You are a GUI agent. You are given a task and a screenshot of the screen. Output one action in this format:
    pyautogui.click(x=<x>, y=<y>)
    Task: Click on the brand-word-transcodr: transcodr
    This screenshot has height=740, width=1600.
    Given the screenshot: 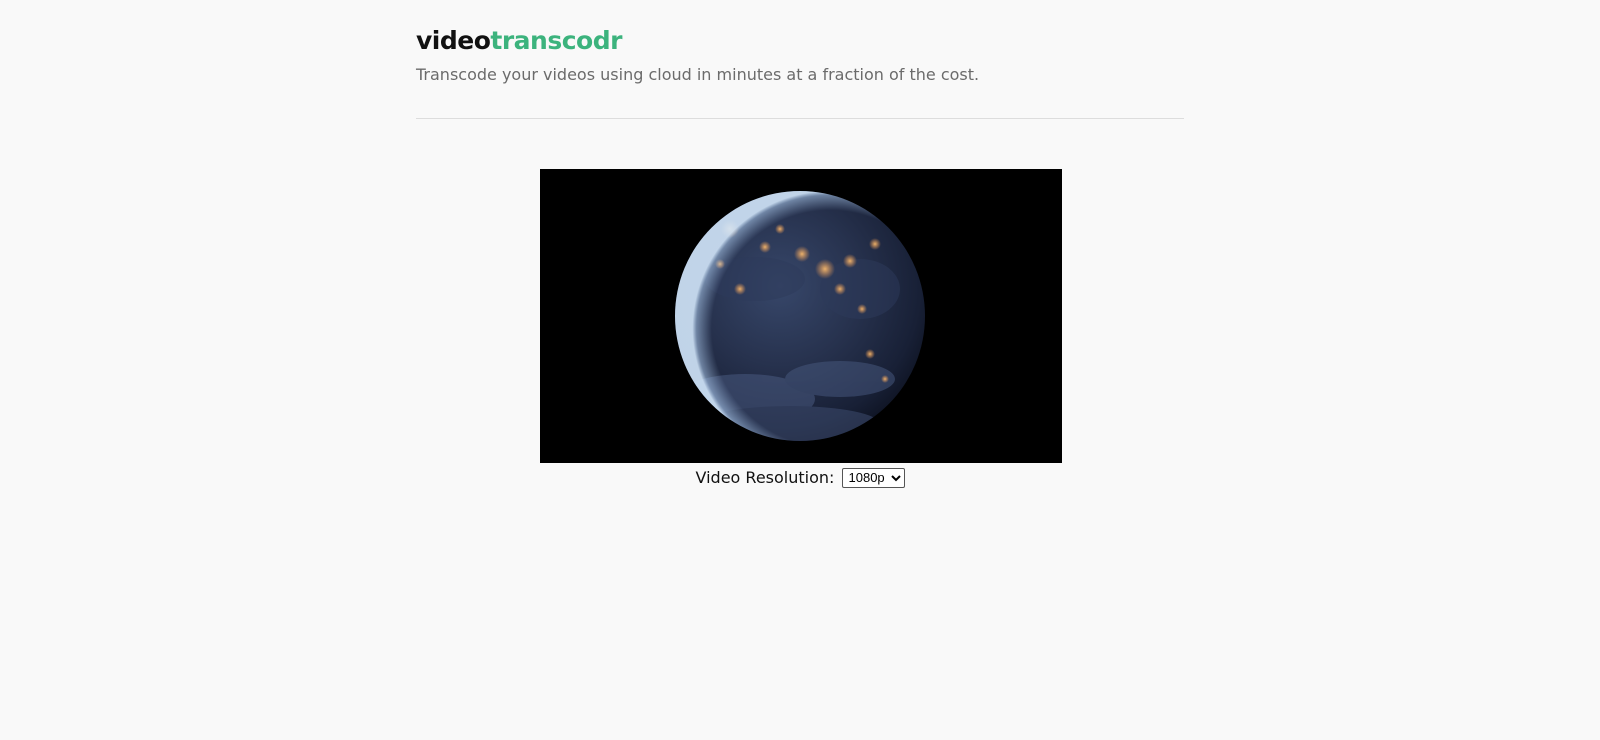 What is the action you would take?
    pyautogui.click(x=556, y=40)
    